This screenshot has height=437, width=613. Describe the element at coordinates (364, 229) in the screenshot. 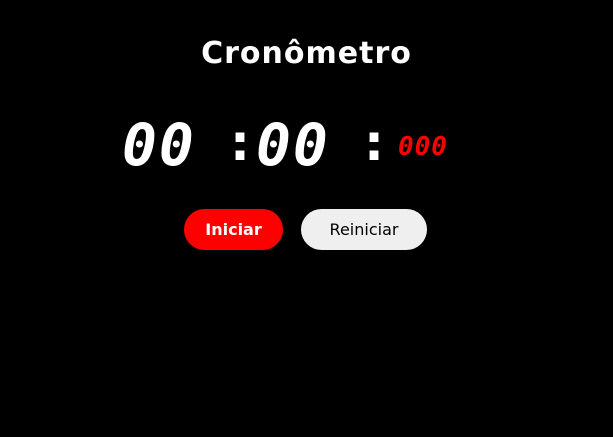

I see `reset-button: Reiniciar` at that location.